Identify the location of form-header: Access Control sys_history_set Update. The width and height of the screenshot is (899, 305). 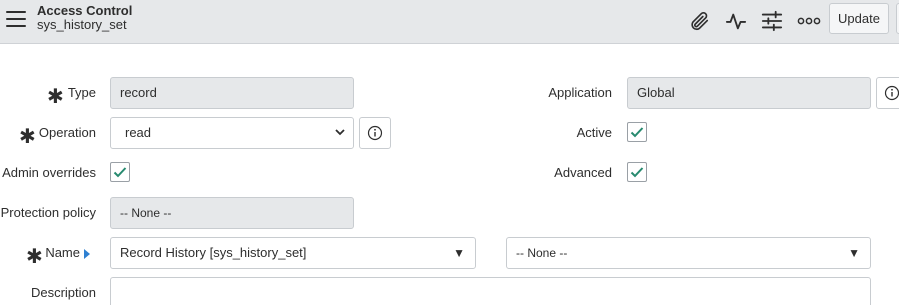
(449, 22).